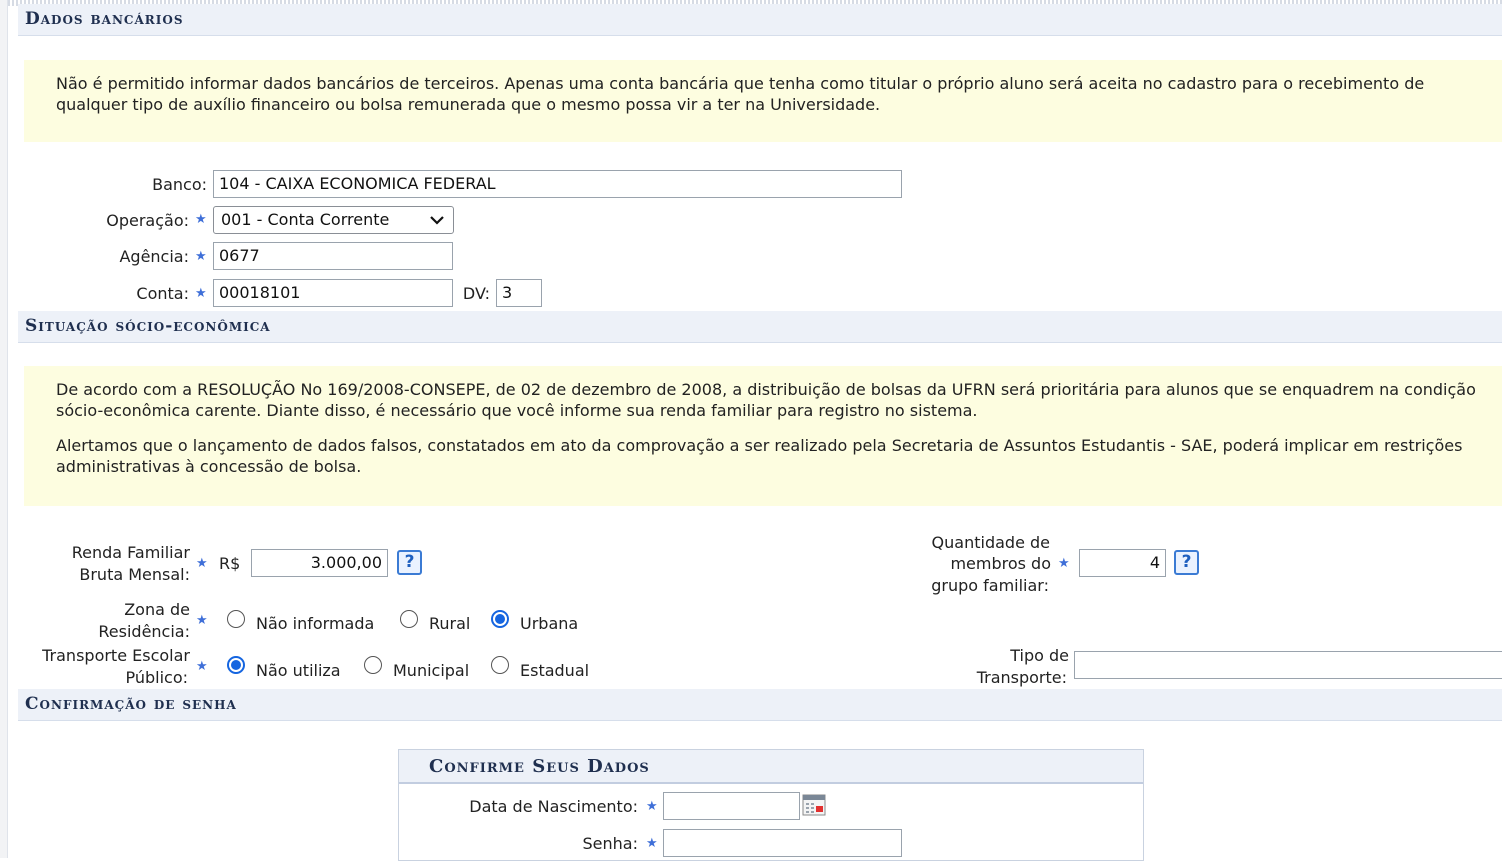  Describe the element at coordinates (319, 563) in the screenshot. I see `renda-input: 3.000,00` at that location.